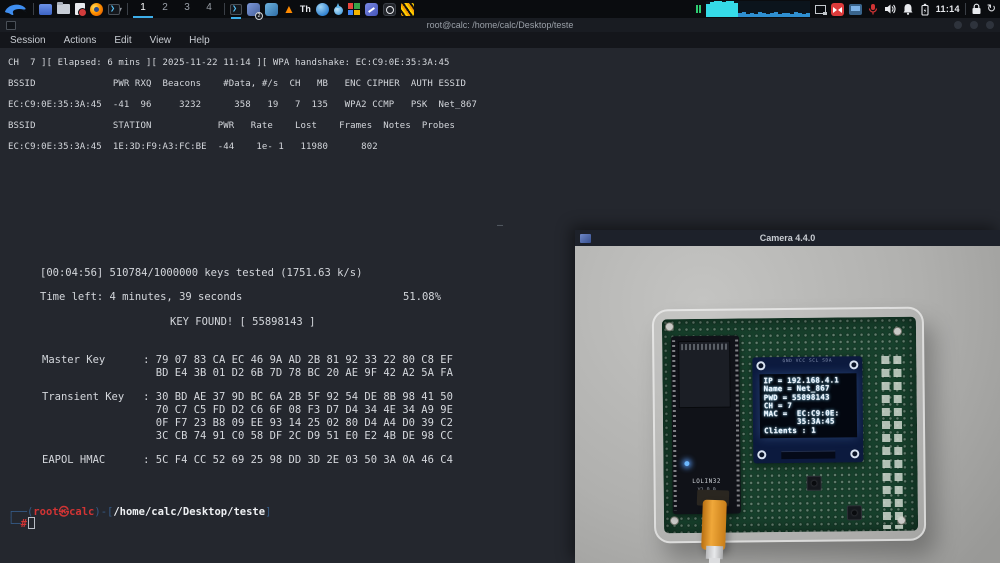 The width and height of the screenshot is (1000, 563). I want to click on file-manager-icon, so click(63, 9).